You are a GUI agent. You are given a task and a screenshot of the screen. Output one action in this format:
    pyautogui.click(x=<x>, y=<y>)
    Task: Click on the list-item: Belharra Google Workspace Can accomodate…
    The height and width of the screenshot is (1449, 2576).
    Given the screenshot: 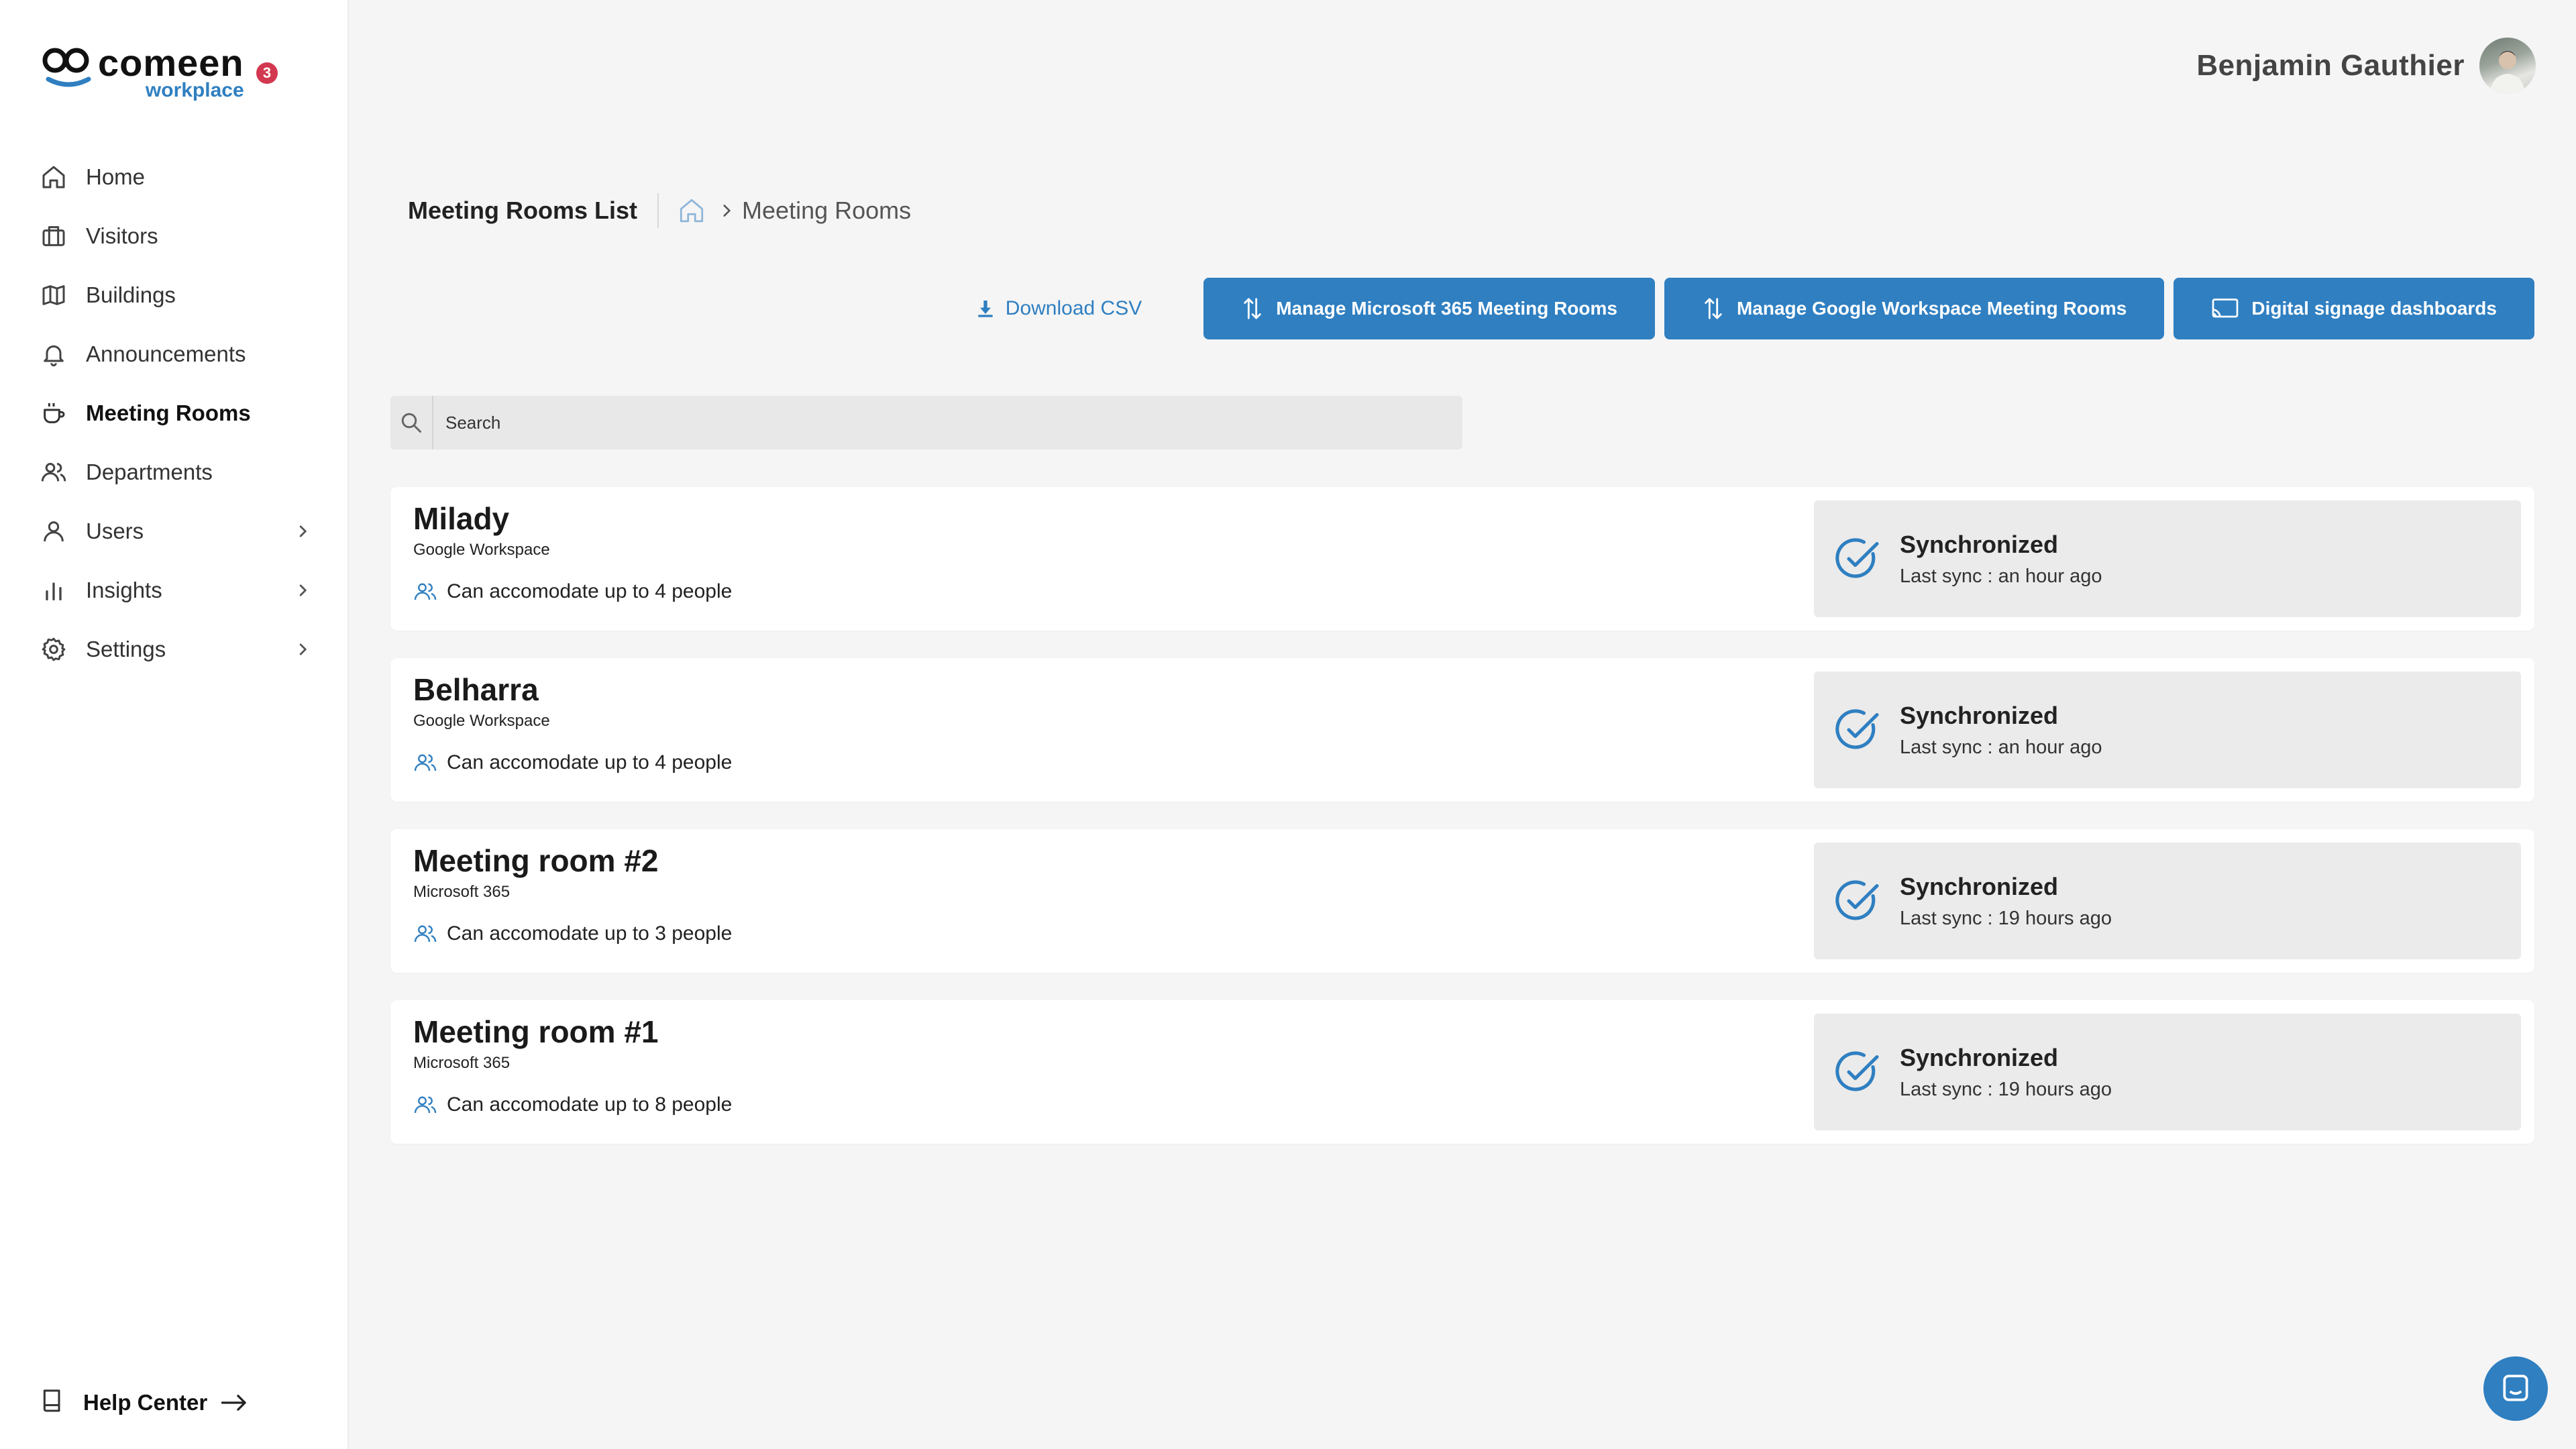 What is the action you would take?
    pyautogui.click(x=1462, y=730)
    